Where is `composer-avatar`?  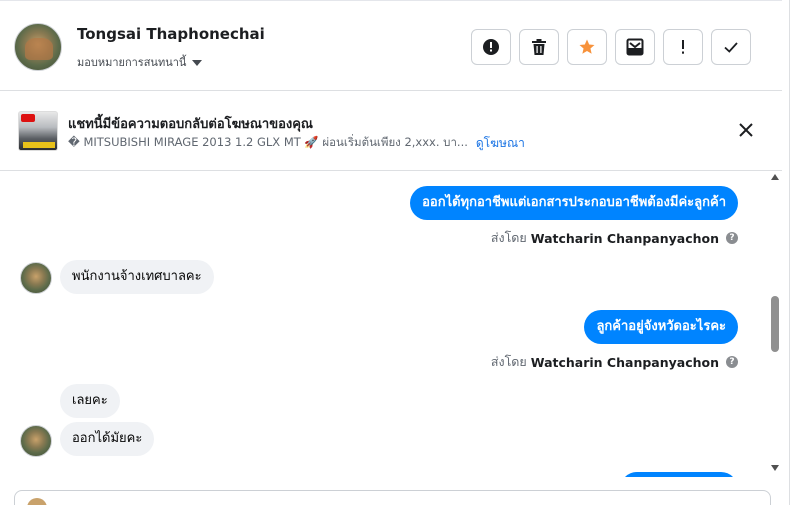
composer-avatar is located at coordinates (37, 501).